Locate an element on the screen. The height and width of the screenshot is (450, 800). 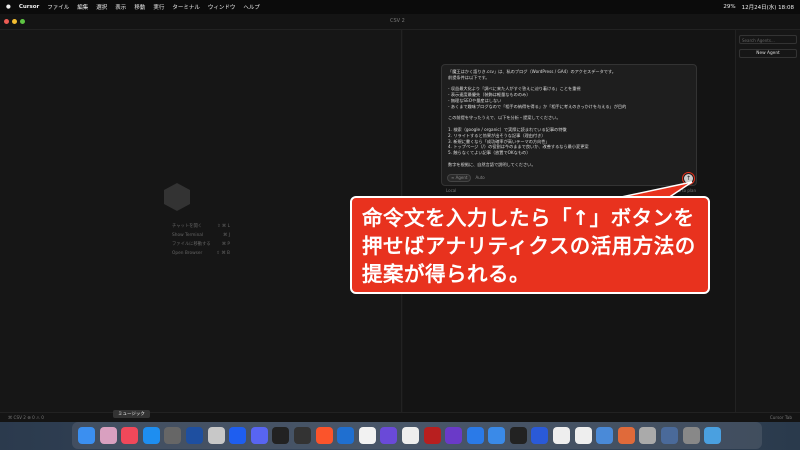
status-left: ⌘ CSV 2 ⊗ 0 ⚠ 0 is located at coordinates (26, 417).